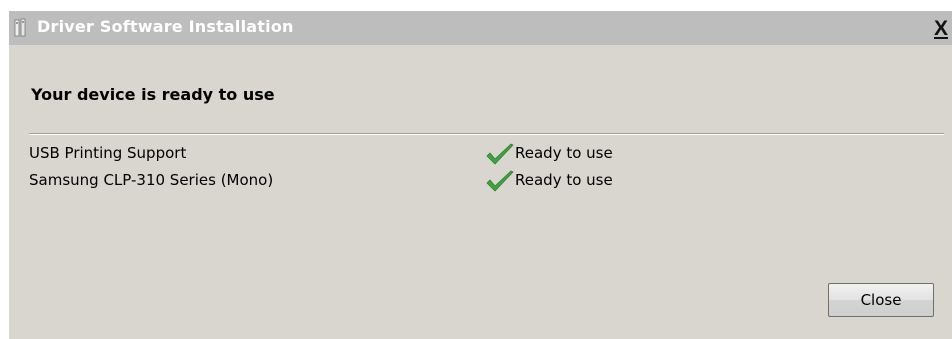 The height and width of the screenshot is (339, 952). I want to click on driver-installer-icon, so click(20, 27).